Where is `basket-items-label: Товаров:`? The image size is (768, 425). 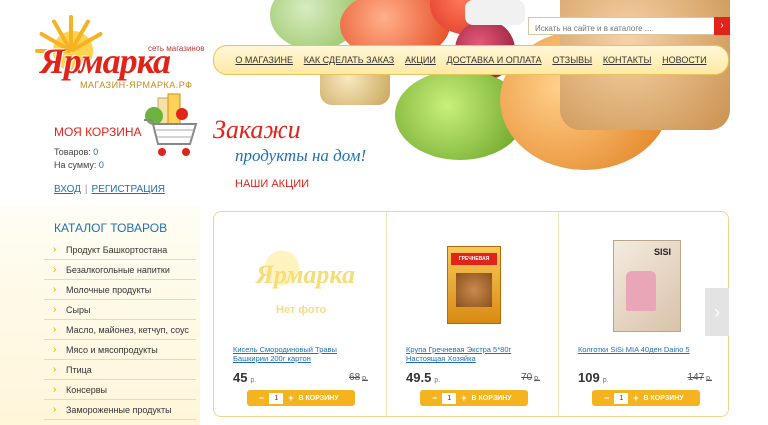 basket-items-label: Товаров: is located at coordinates (72, 152).